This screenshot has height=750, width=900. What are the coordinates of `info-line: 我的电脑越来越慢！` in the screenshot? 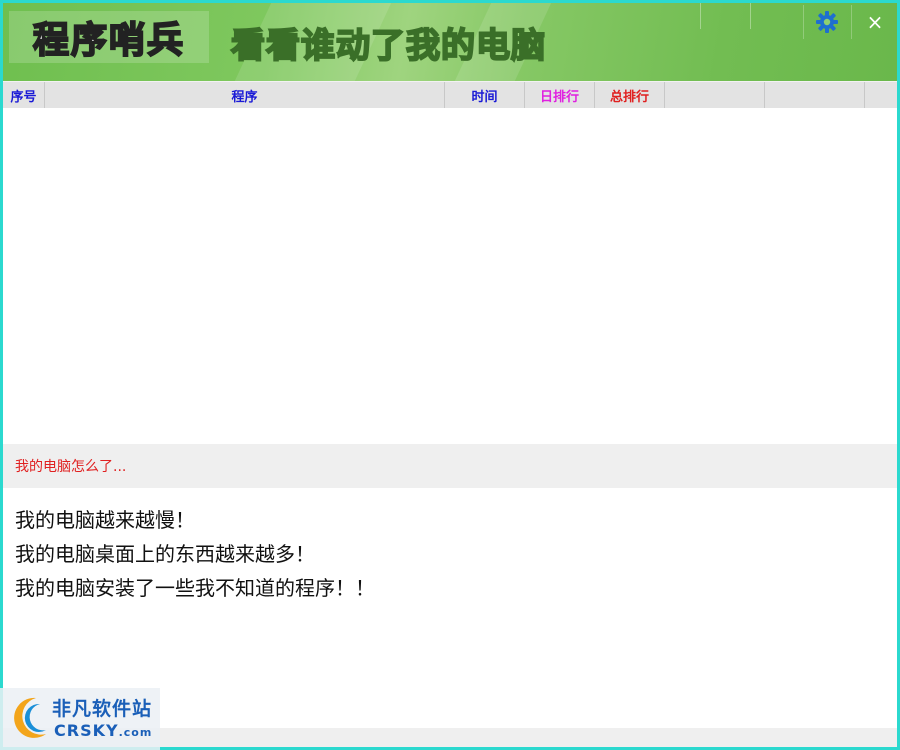 It's located at (105, 520).